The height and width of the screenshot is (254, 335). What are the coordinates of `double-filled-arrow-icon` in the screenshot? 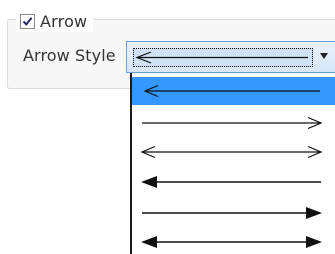 It's located at (231, 242).